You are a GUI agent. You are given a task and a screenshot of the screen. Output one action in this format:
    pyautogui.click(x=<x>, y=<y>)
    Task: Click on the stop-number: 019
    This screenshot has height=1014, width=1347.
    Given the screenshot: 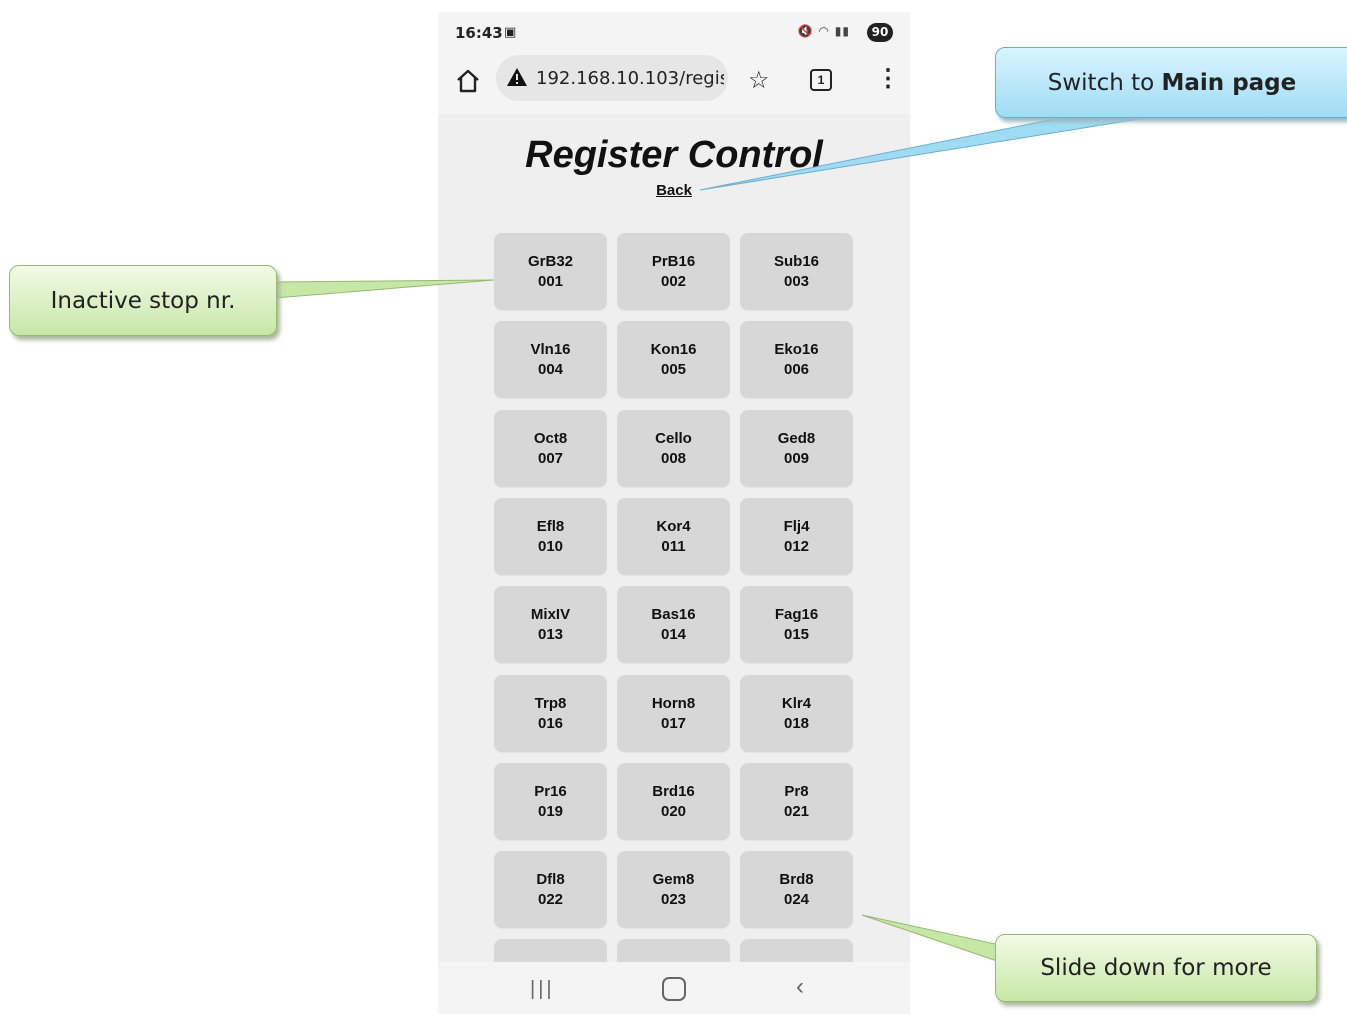 What is the action you would take?
    pyautogui.click(x=550, y=811)
    